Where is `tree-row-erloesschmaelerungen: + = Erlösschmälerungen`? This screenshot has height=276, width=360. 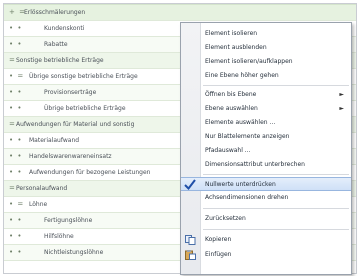
tree-row-erloesschmaelerungen: + = Erlösschmälerungen is located at coordinates (180, 12).